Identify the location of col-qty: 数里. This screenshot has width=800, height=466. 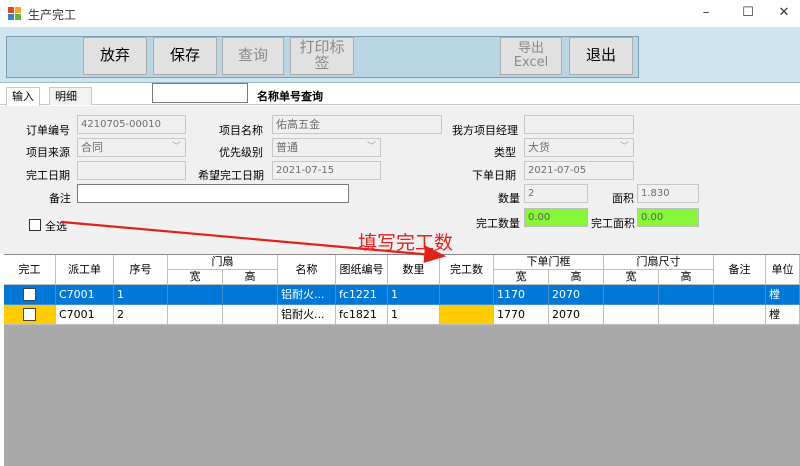
(414, 270).